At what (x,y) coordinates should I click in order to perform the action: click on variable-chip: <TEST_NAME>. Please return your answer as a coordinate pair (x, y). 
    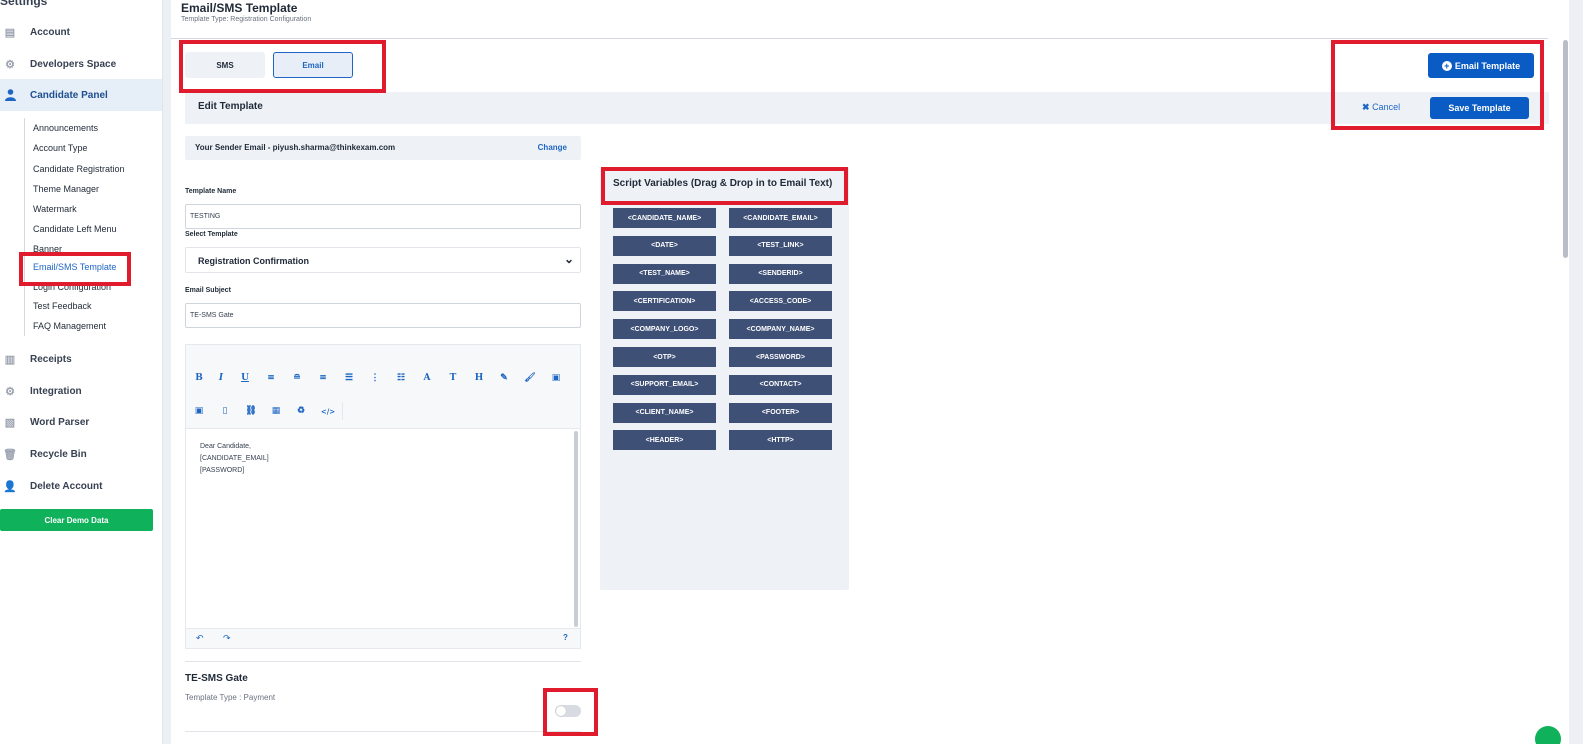
    Looking at the image, I should click on (664, 273).